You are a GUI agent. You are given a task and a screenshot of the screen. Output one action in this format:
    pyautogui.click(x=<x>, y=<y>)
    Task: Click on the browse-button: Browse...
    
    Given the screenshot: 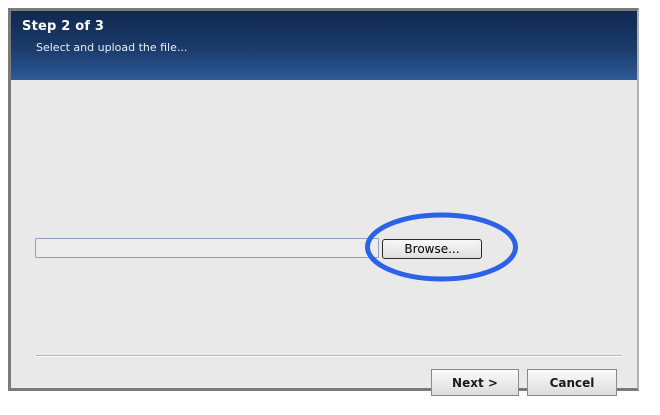 What is the action you would take?
    pyautogui.click(x=432, y=249)
    